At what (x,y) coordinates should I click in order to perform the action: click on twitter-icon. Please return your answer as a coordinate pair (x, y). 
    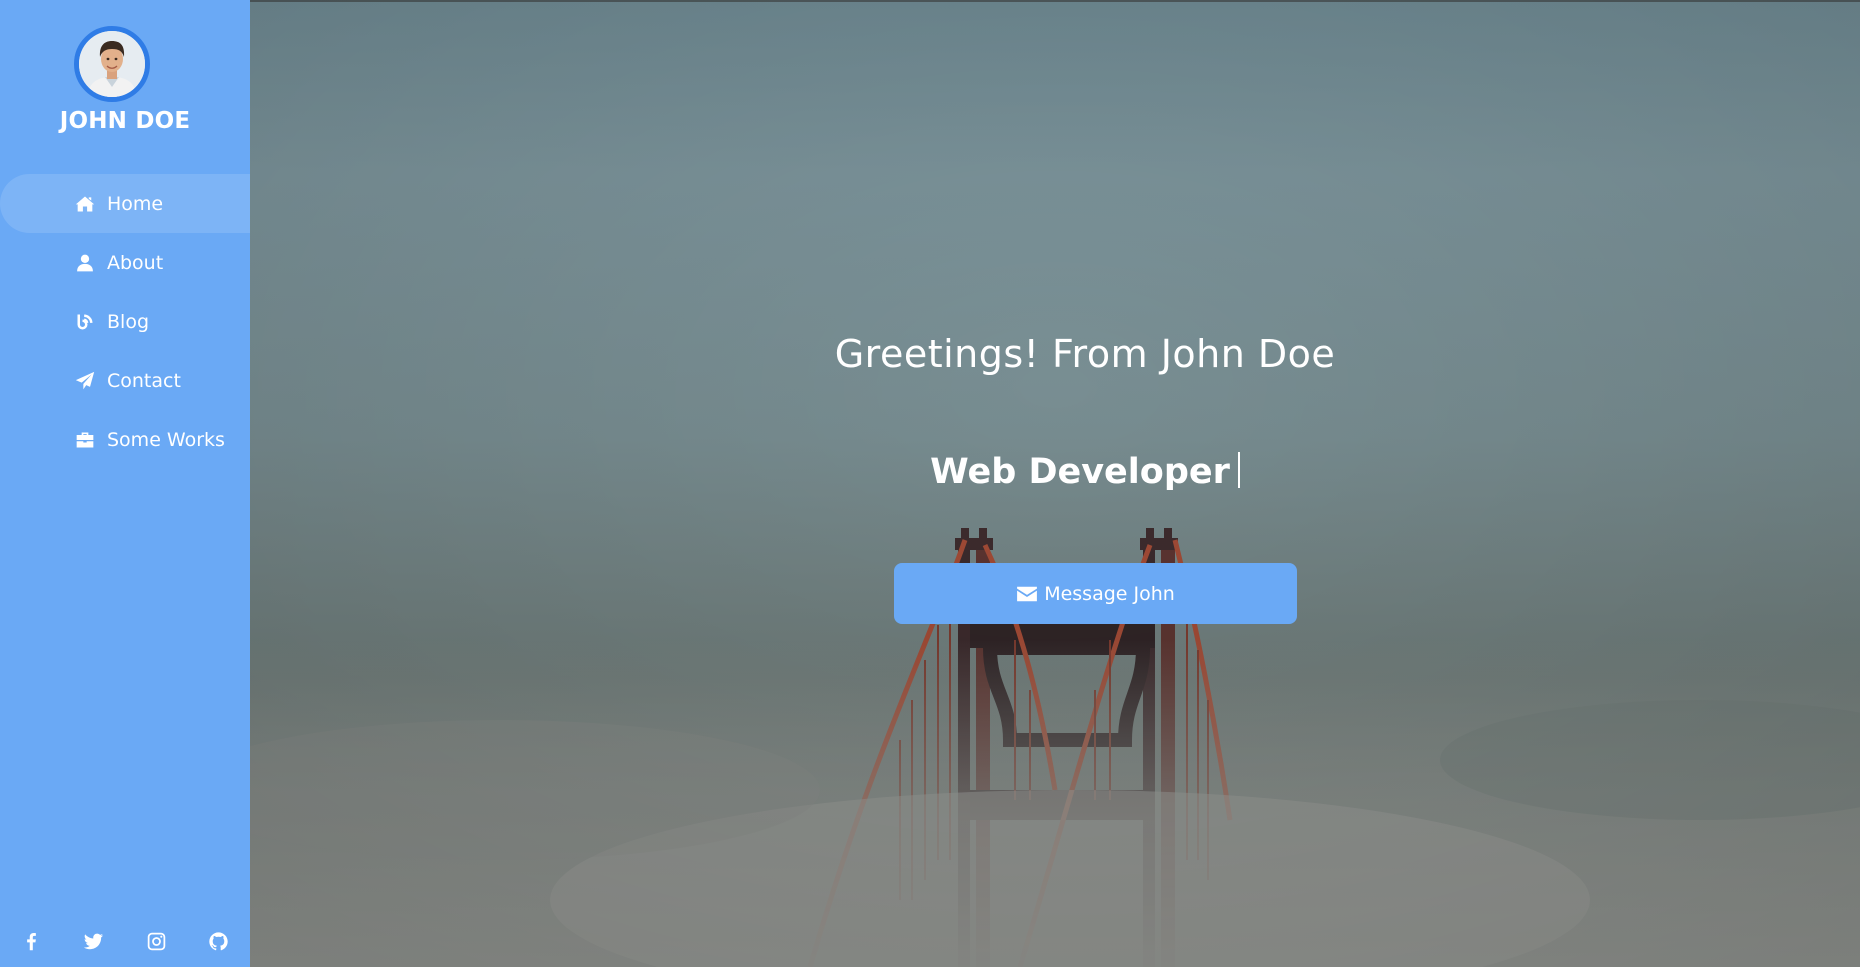
    Looking at the image, I should click on (93, 941).